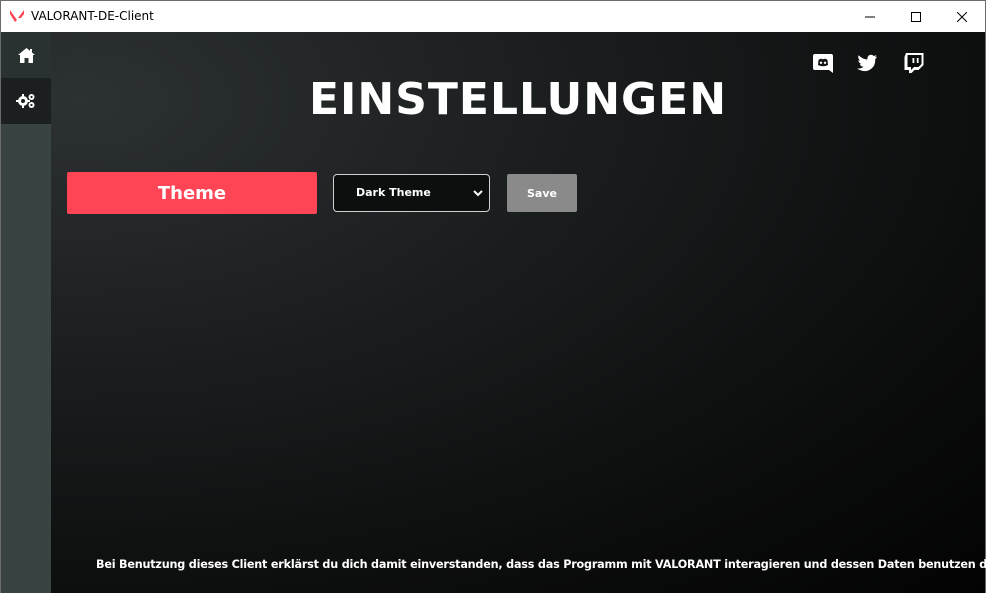  I want to click on minimize-button, so click(870, 16).